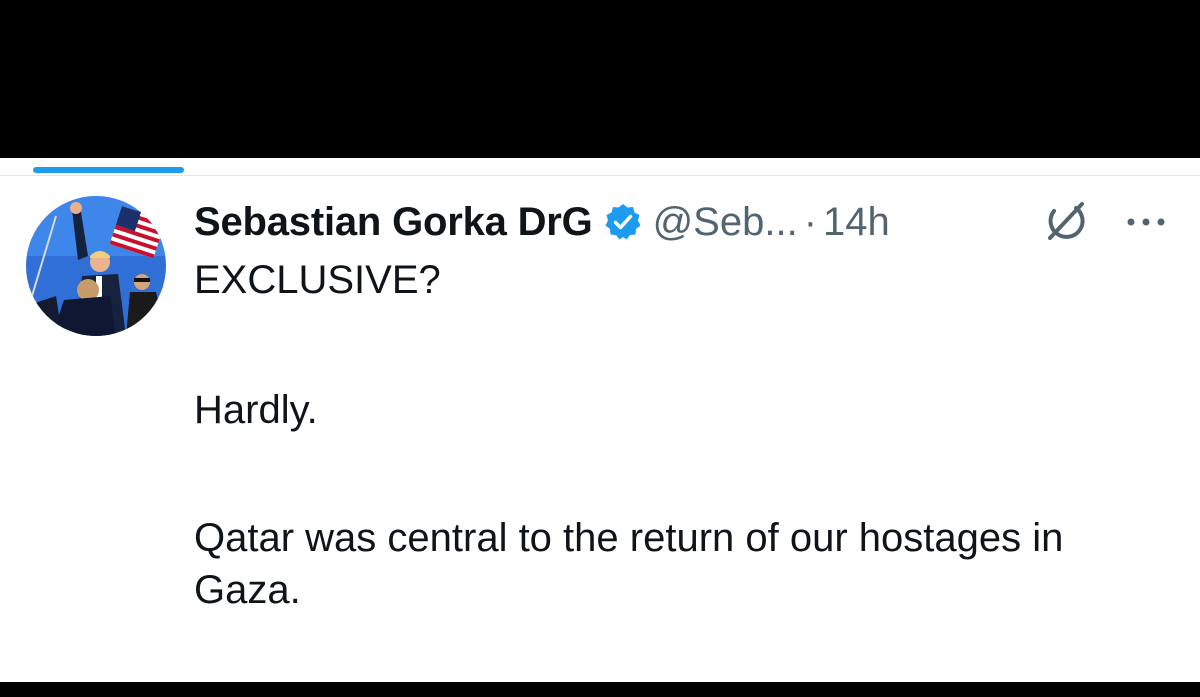  Describe the element at coordinates (600, 689) in the screenshot. I see `screen-bottom-band` at that location.